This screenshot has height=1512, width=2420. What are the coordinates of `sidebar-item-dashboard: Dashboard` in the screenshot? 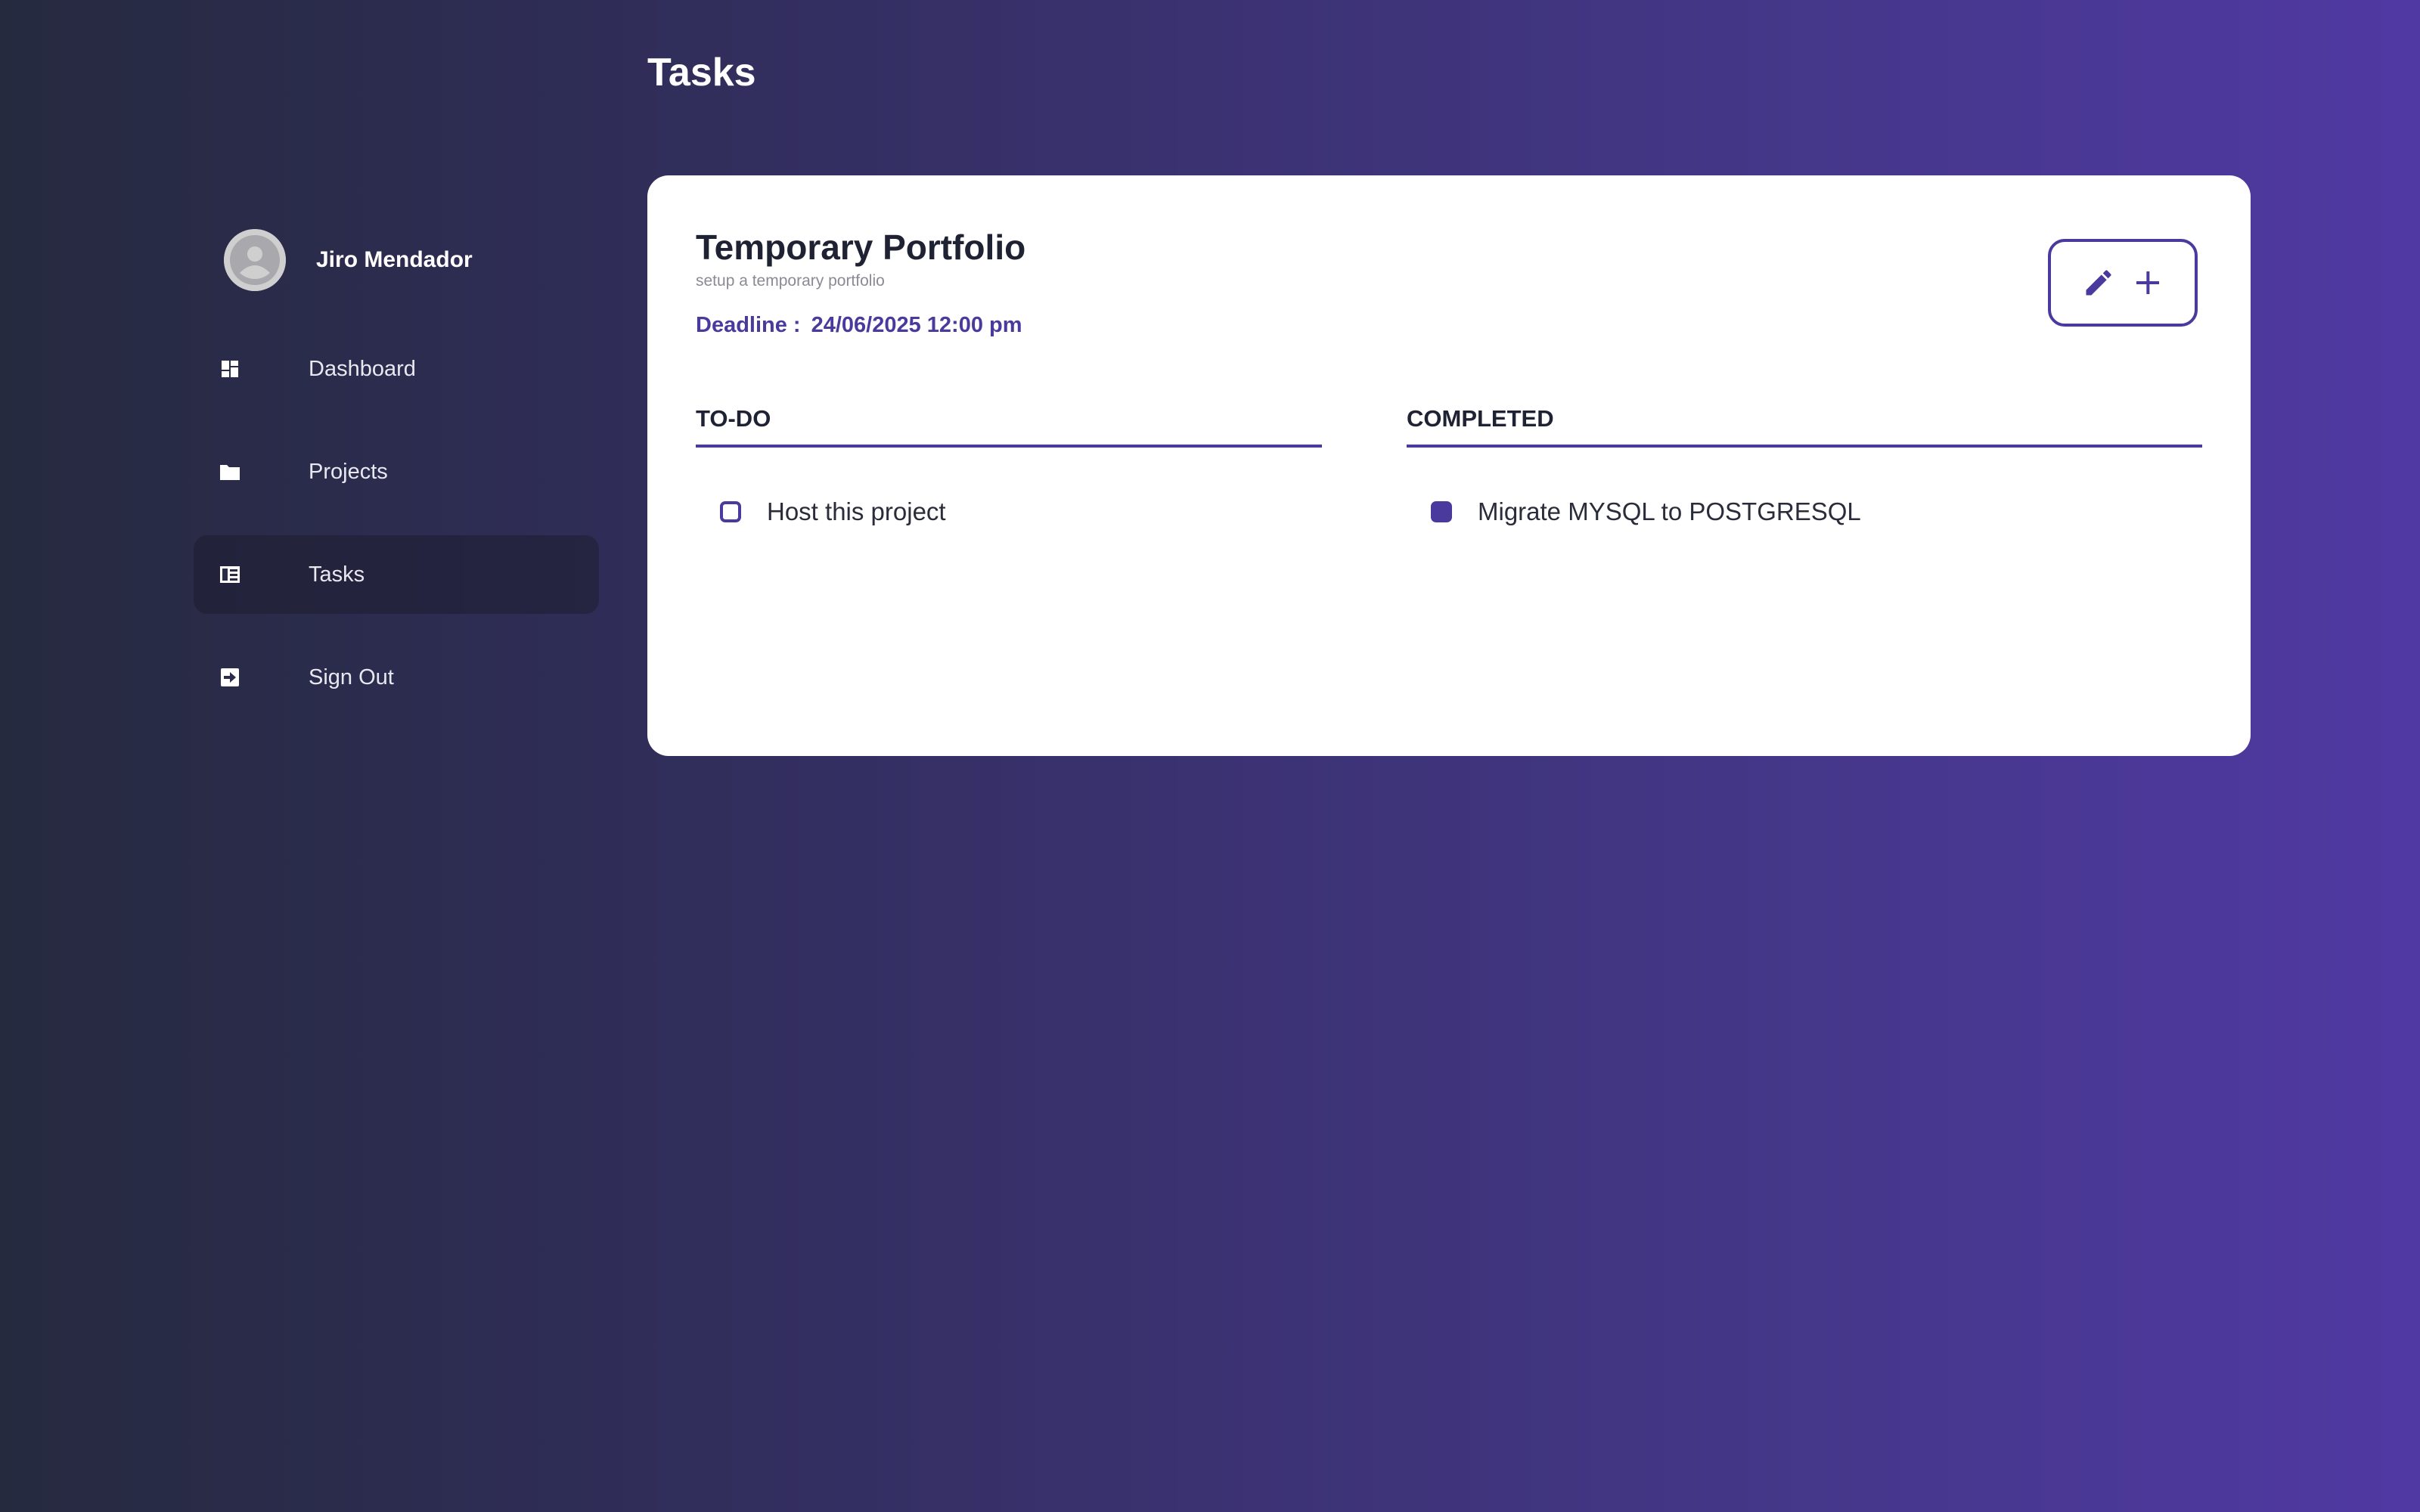 It's located at (396, 369).